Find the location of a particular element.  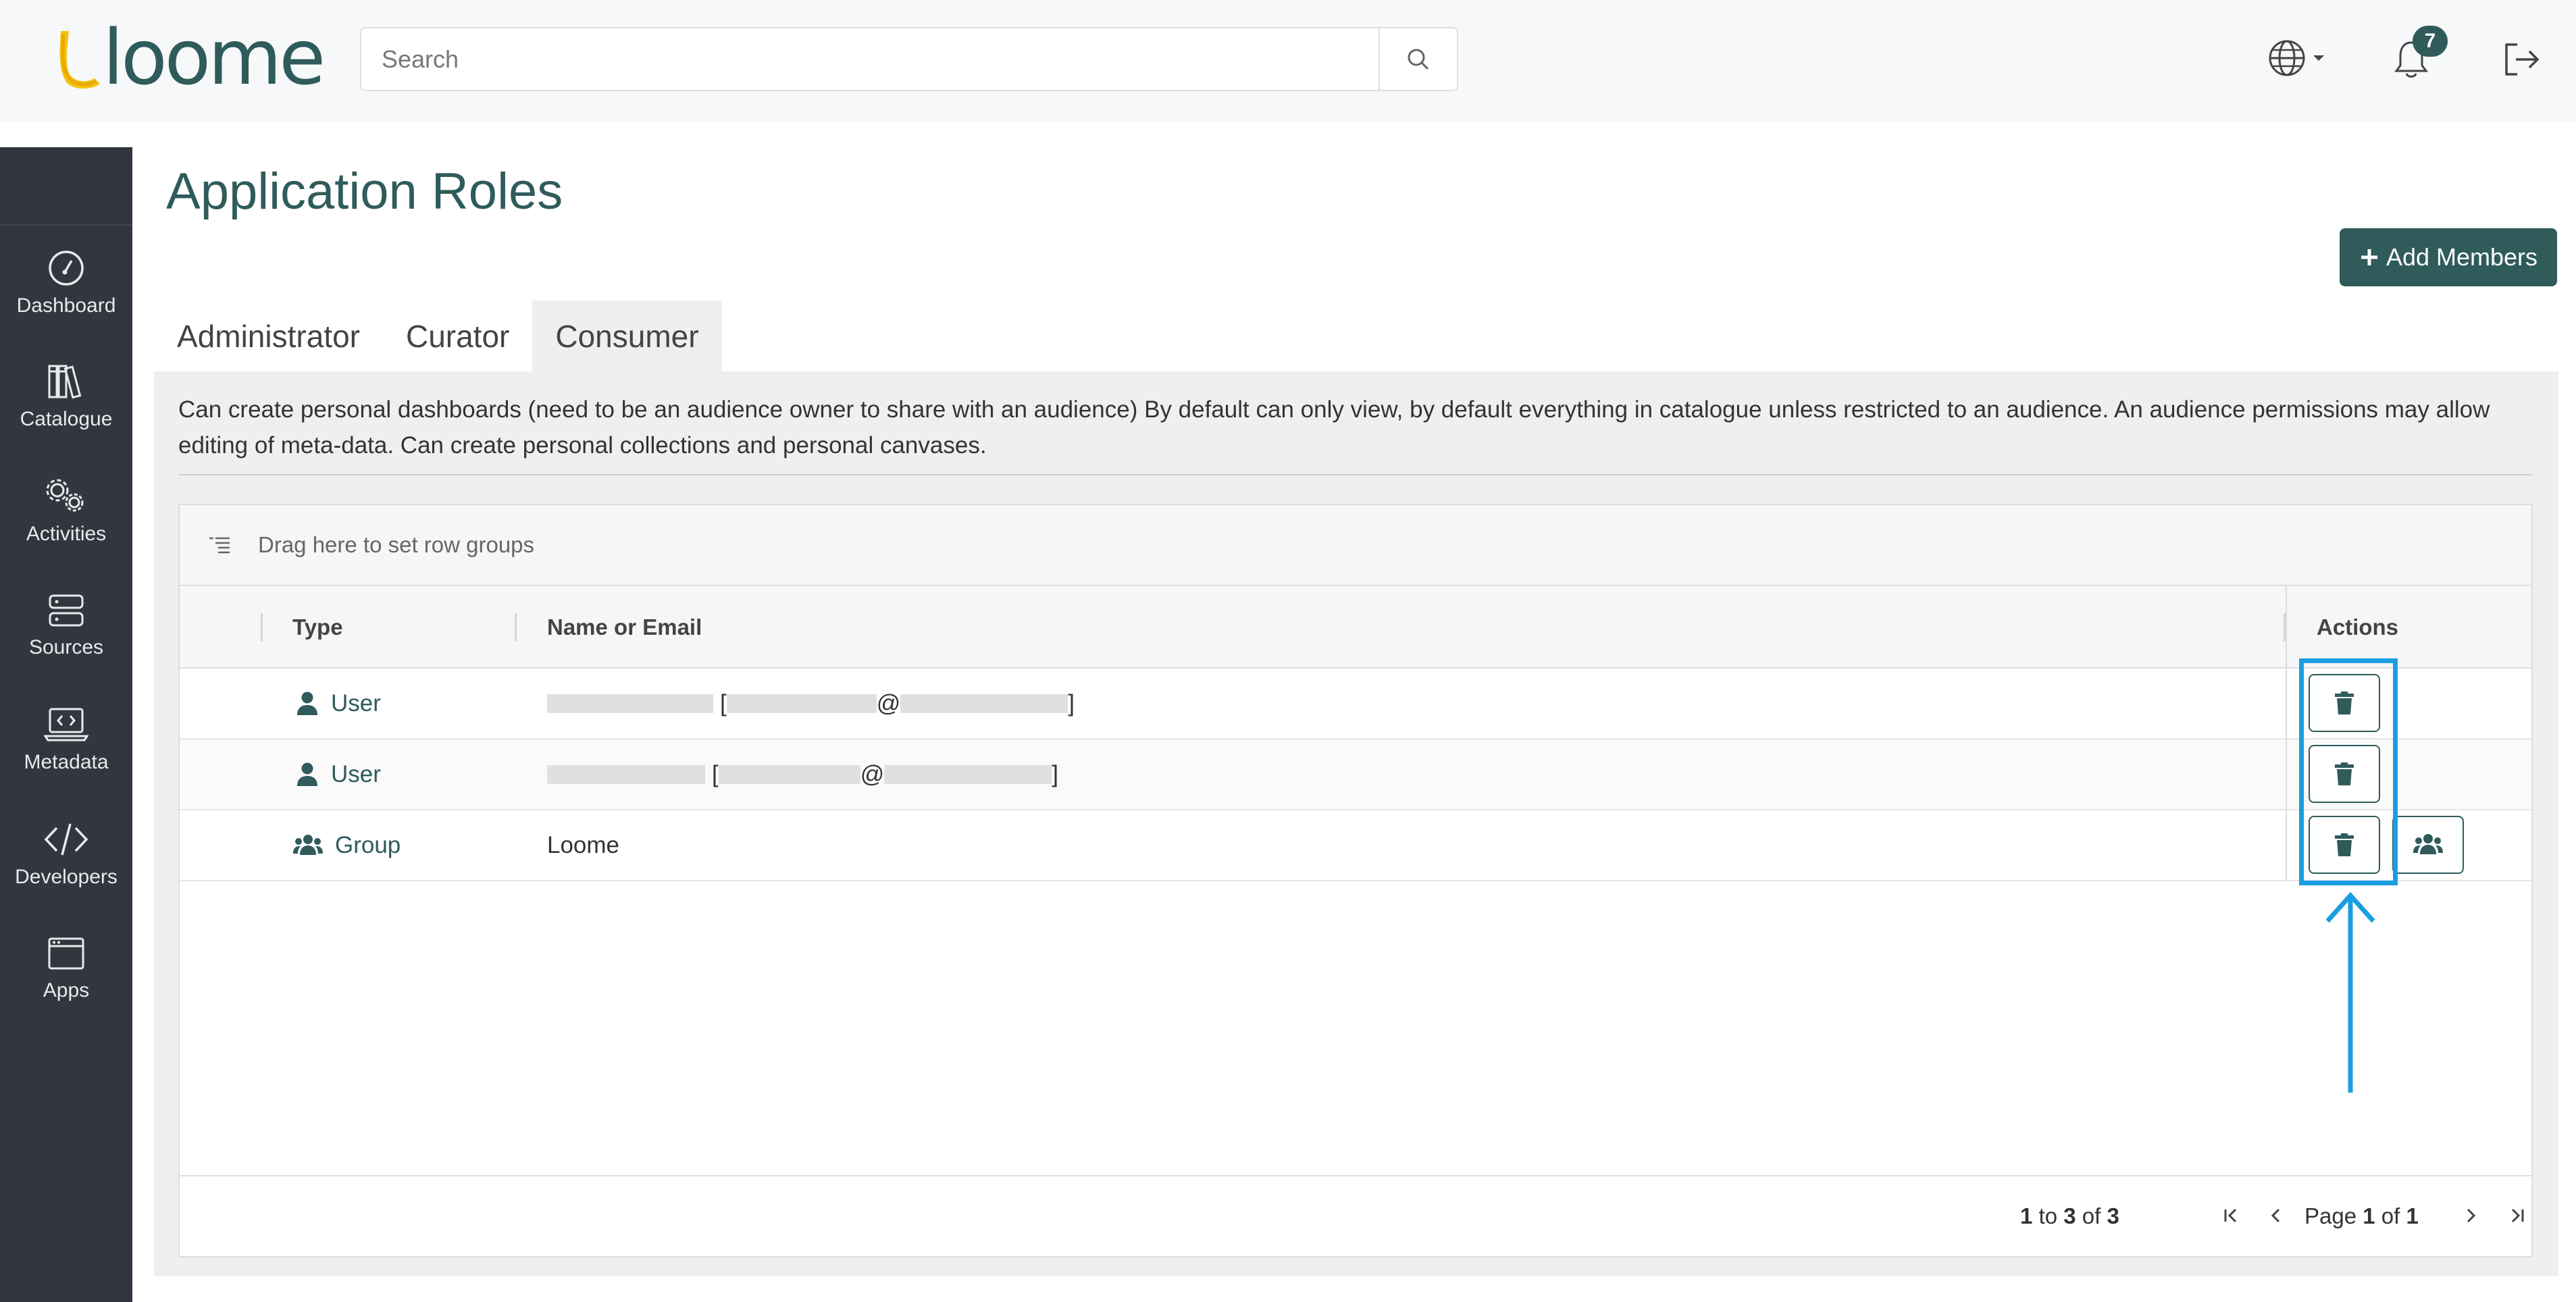

page-title: Application Roles is located at coordinates (365, 191).